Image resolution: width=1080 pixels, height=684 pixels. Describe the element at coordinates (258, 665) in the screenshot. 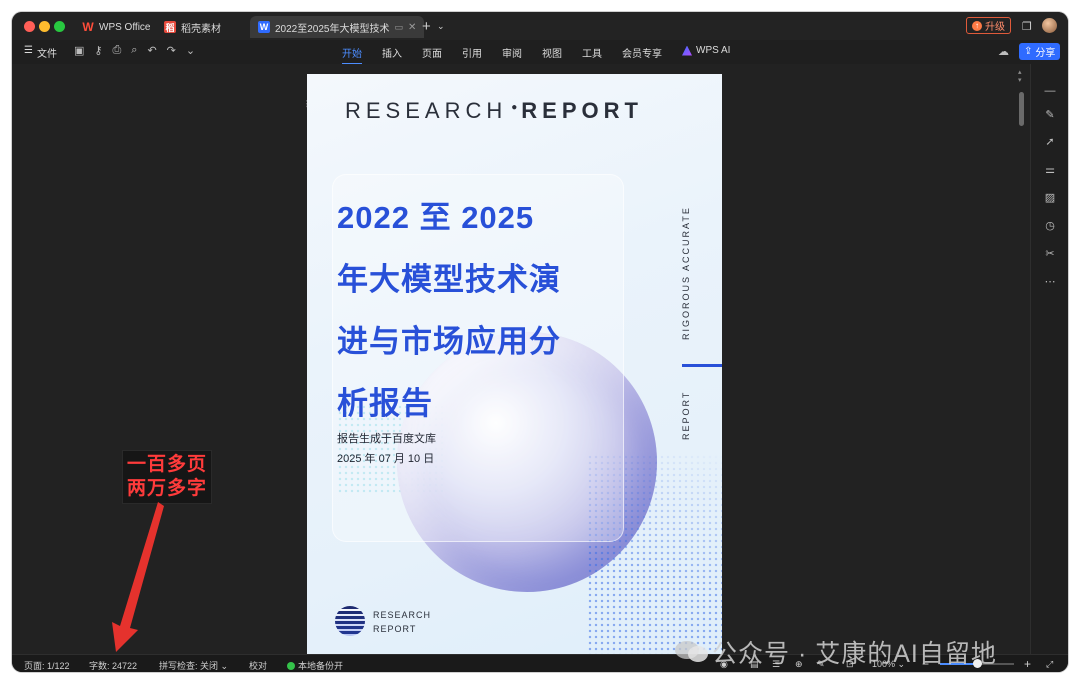

I see `proofread-button: 校对` at that location.